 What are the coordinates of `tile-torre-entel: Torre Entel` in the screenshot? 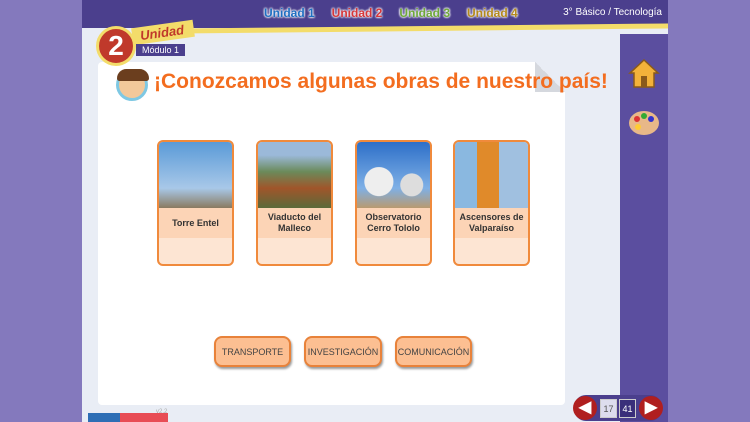 It's located at (195, 203).